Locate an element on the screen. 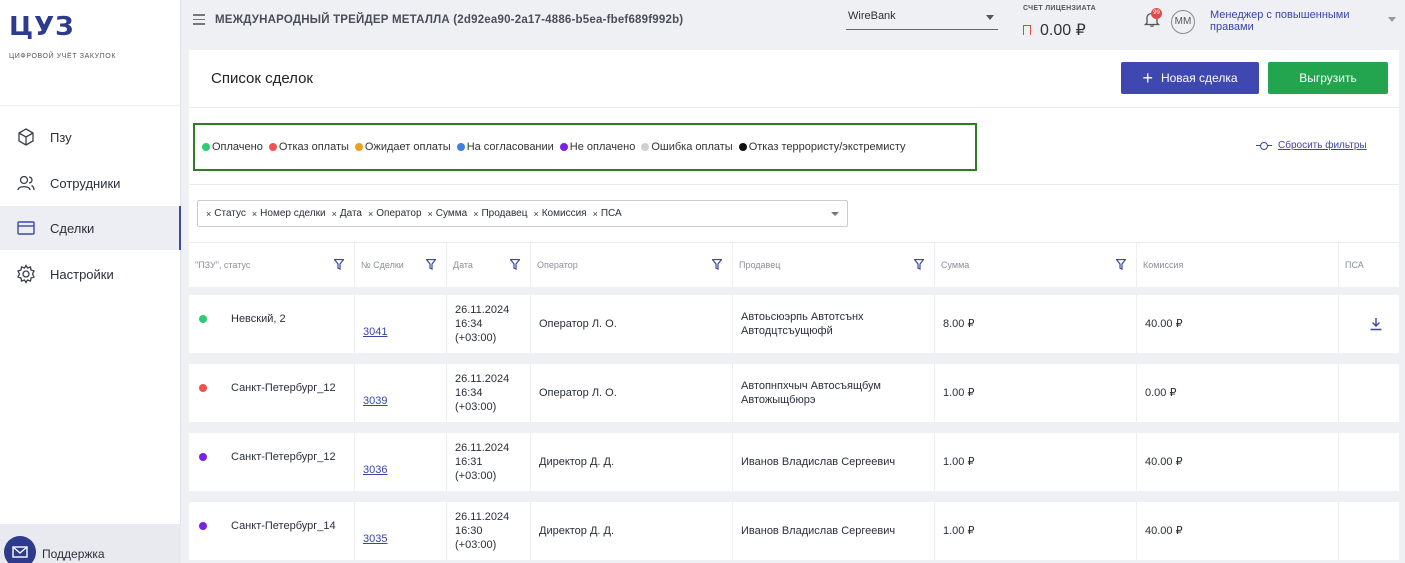  bank-select: WireBank is located at coordinates (922, 20).